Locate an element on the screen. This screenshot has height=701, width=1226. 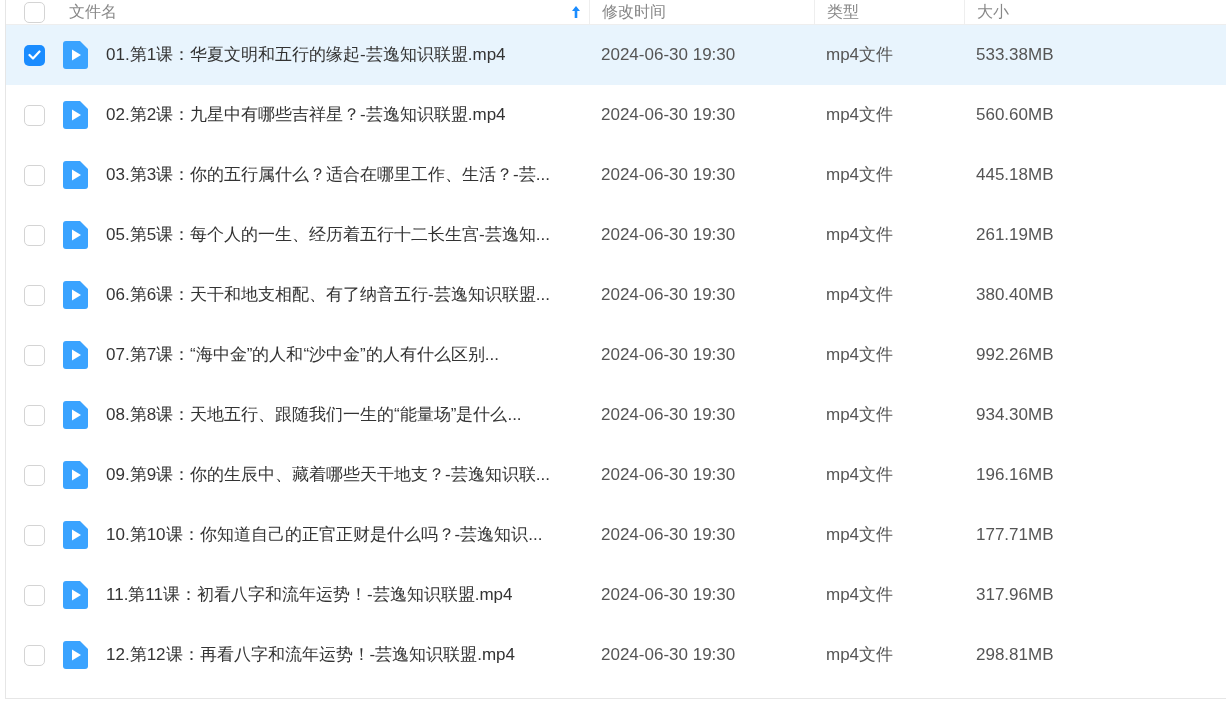
file-size: 560.60MB is located at coordinates (1015, 115).